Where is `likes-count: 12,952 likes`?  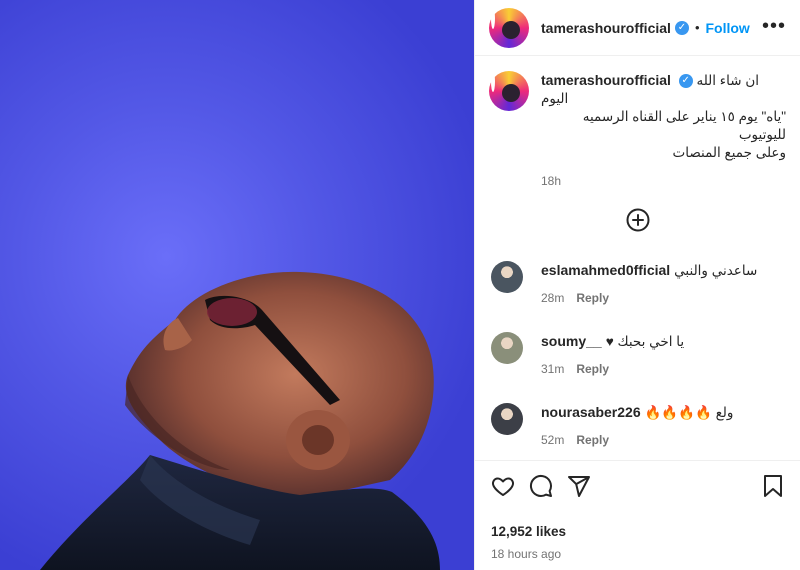 likes-count: 12,952 likes is located at coordinates (637, 531).